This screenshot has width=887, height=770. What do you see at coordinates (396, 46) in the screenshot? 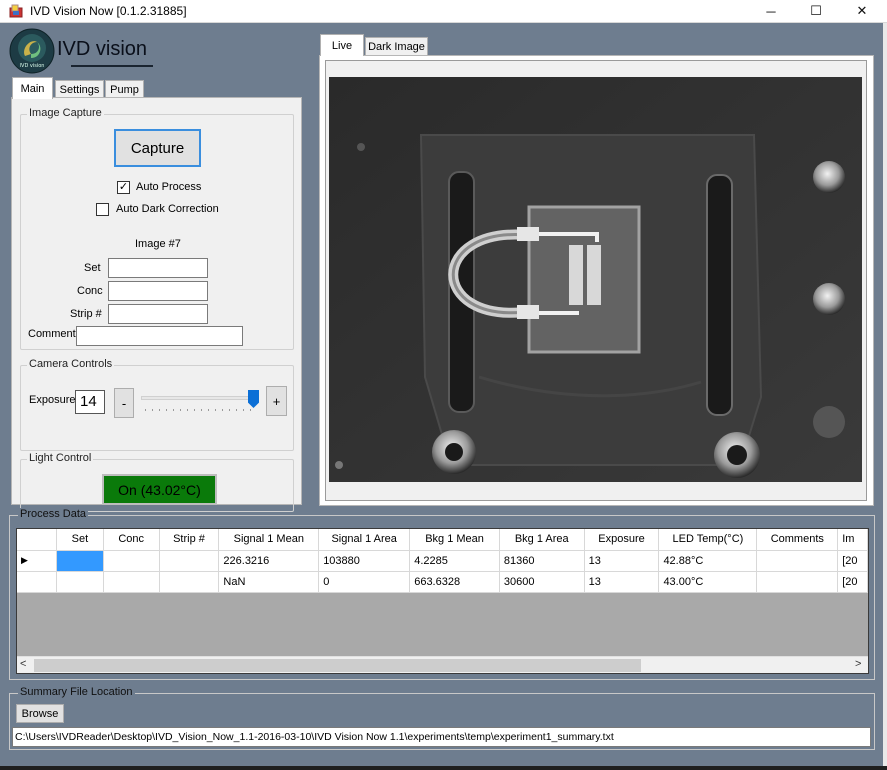
I see `tab-dark-image: Dark Image` at bounding box center [396, 46].